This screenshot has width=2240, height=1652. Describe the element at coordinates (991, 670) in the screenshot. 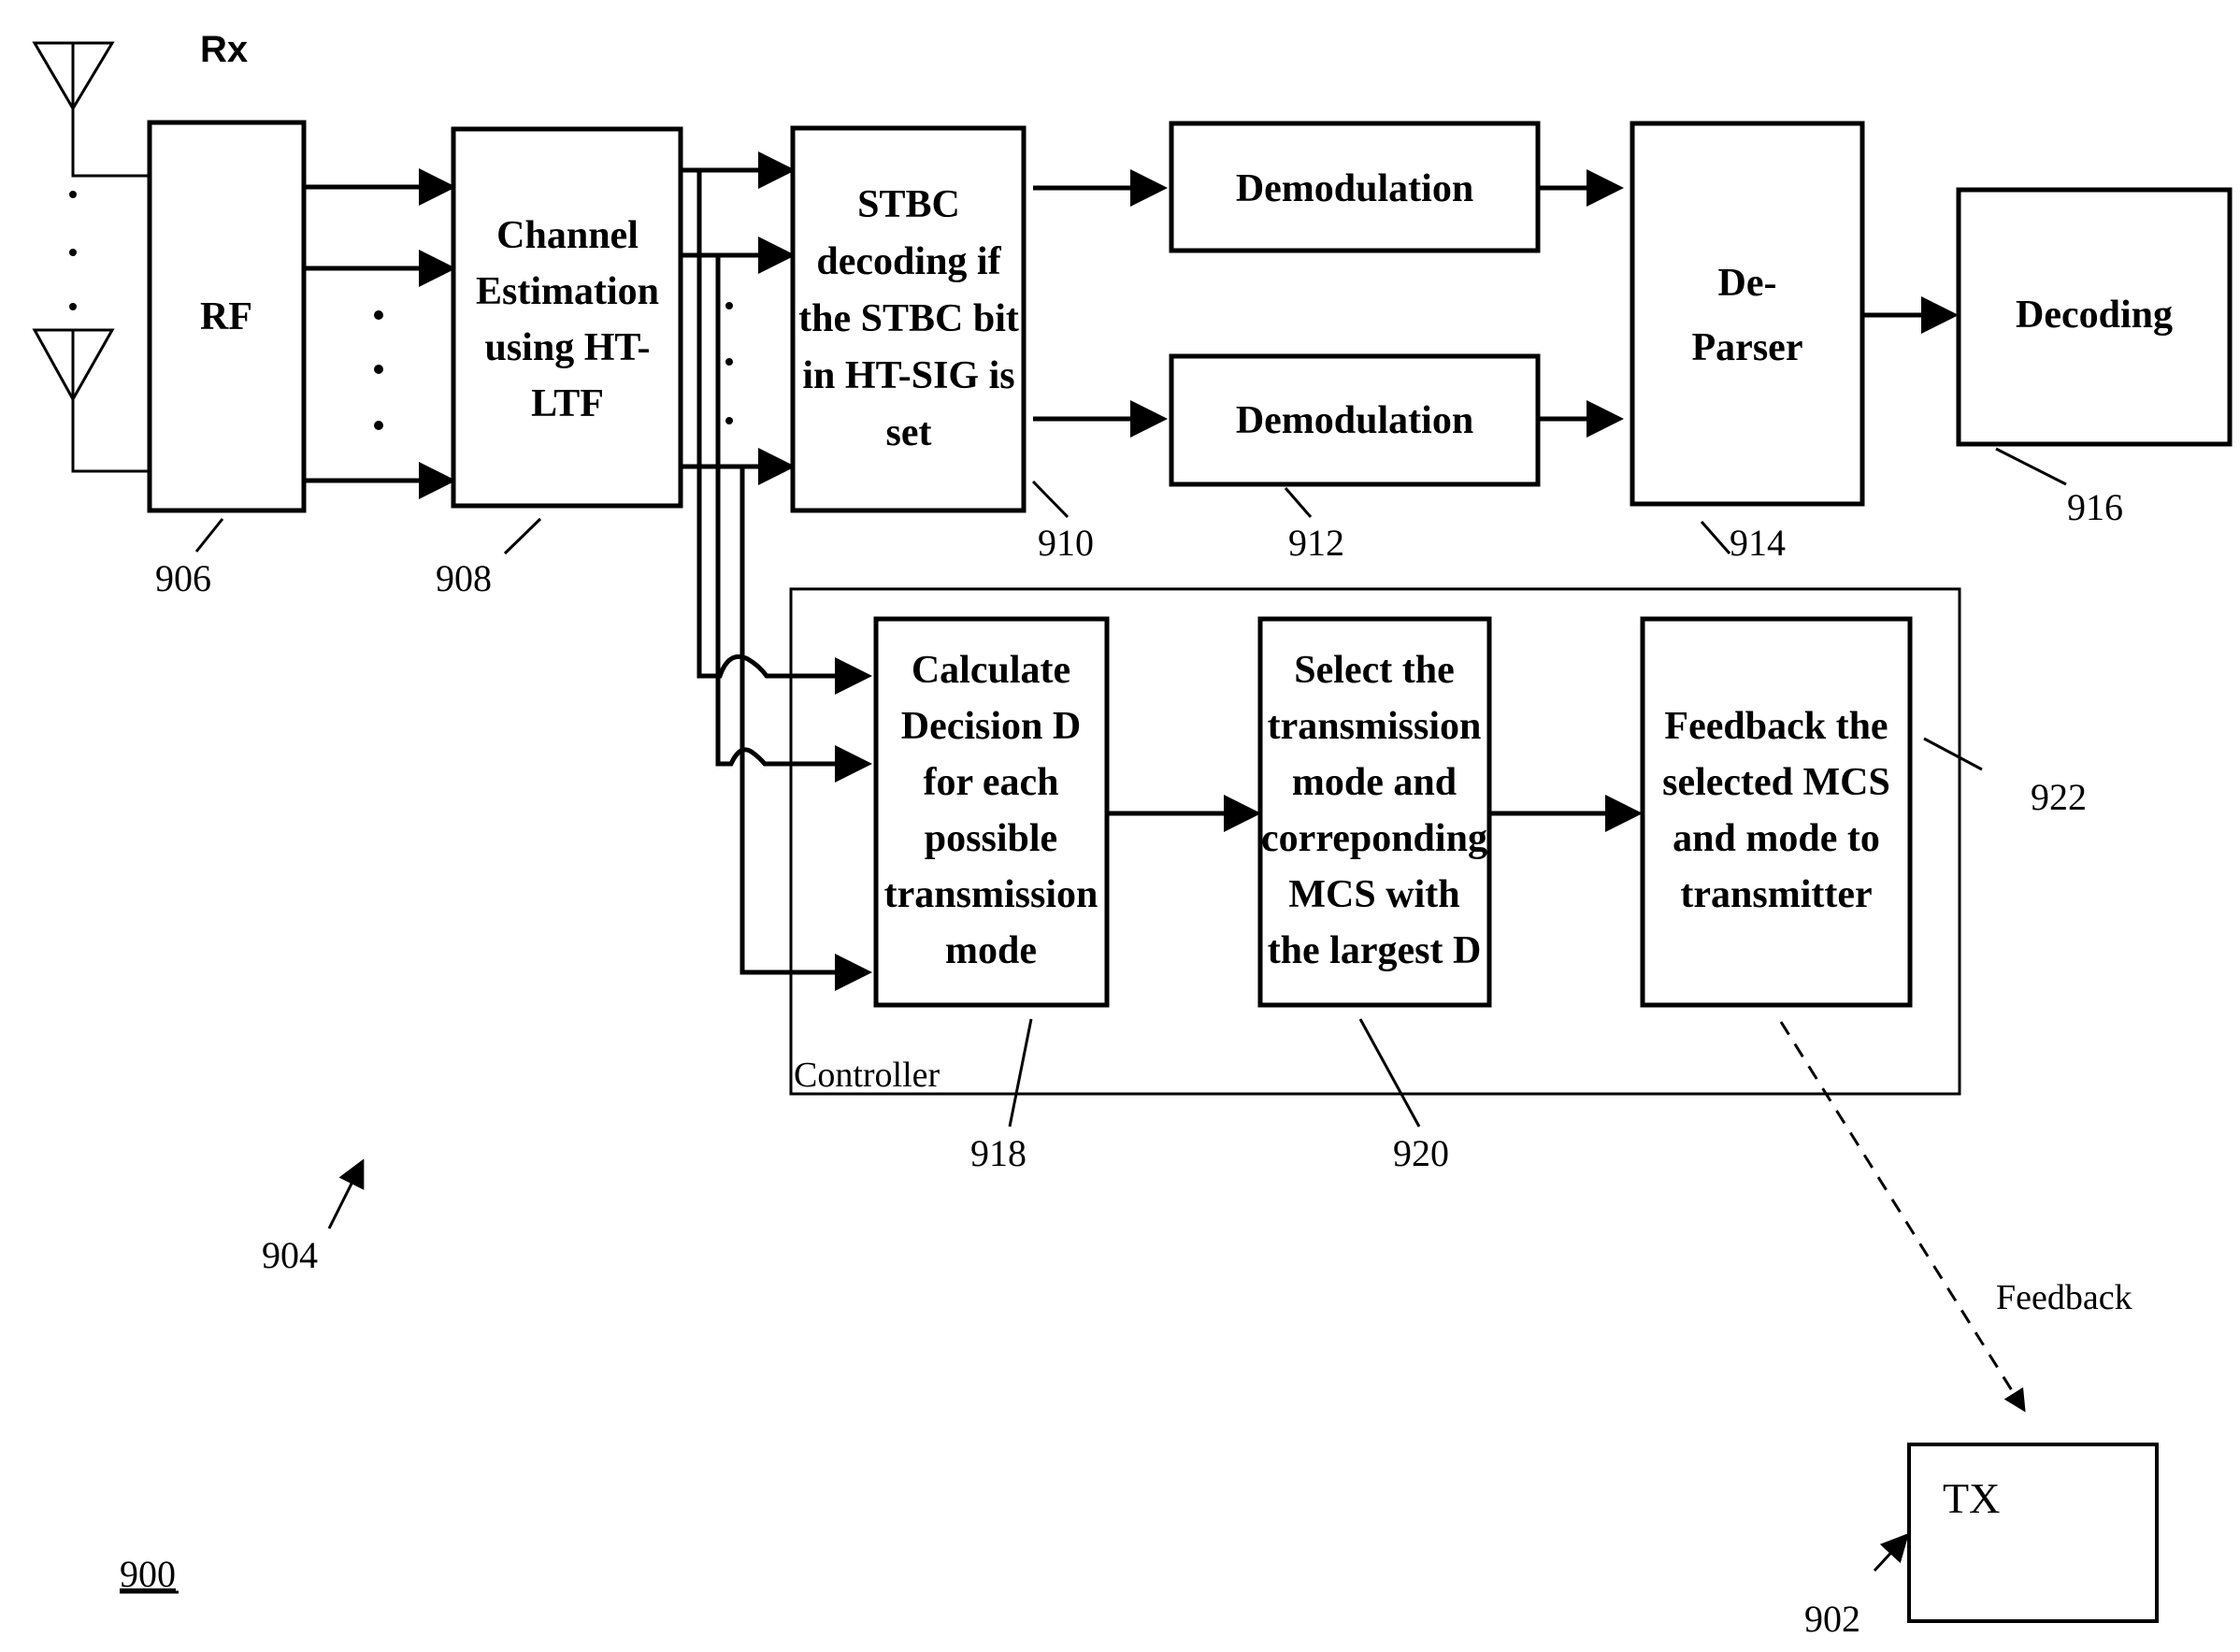

I see `block-text: Calculate` at that location.